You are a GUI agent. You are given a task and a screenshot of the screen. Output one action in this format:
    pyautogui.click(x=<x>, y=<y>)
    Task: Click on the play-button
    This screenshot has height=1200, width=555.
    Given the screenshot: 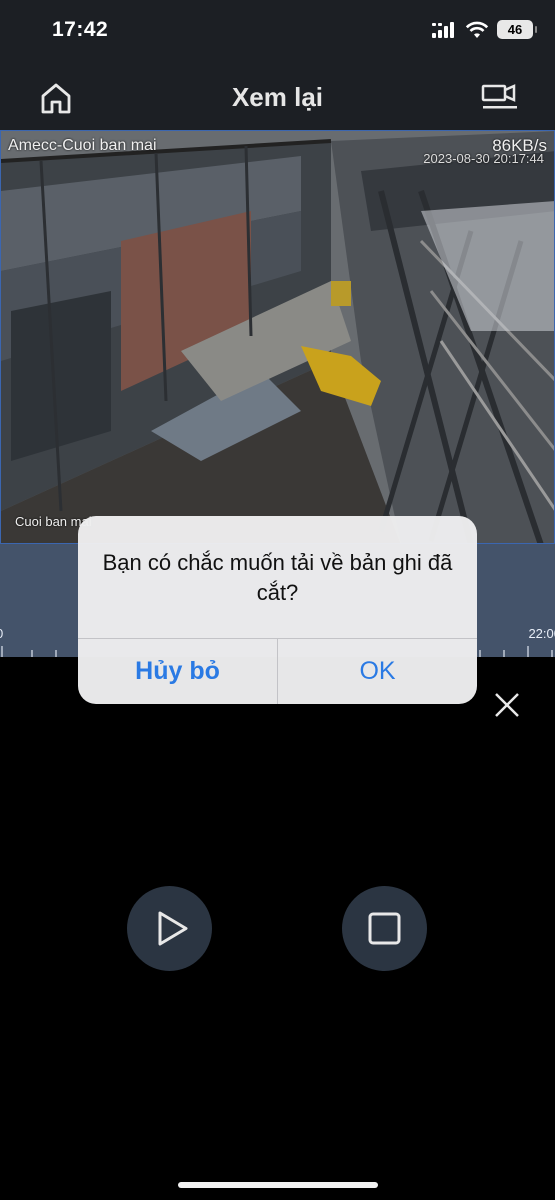 What is the action you would take?
    pyautogui.click(x=169, y=928)
    